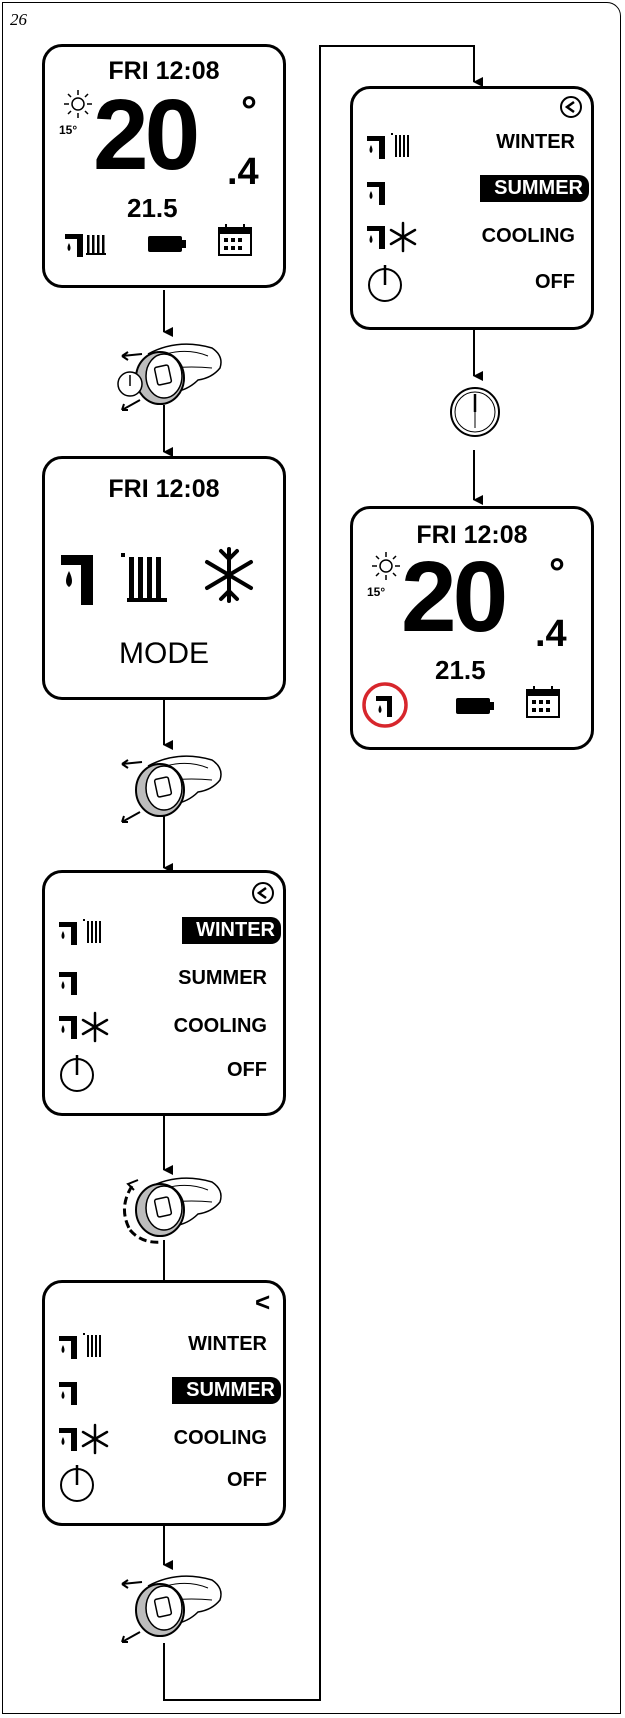 The image size is (625, 1718). What do you see at coordinates (385, 705) in the screenshot?
I see `summer-mode-highlight-icon` at bounding box center [385, 705].